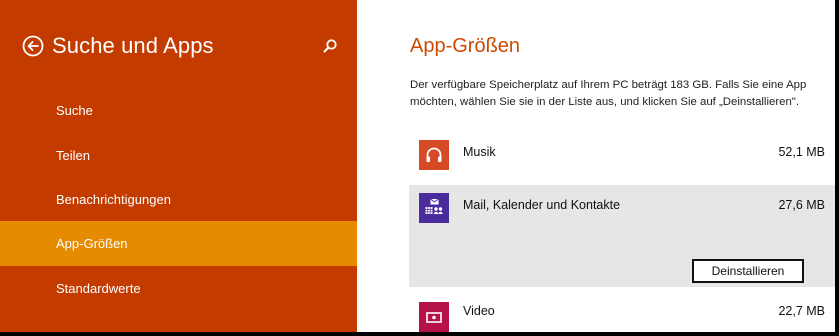 This screenshot has width=839, height=336. Describe the element at coordinates (178, 199) in the screenshot. I see `sidebar-item-benachrichtigungen: Benachrichtigungen` at that location.